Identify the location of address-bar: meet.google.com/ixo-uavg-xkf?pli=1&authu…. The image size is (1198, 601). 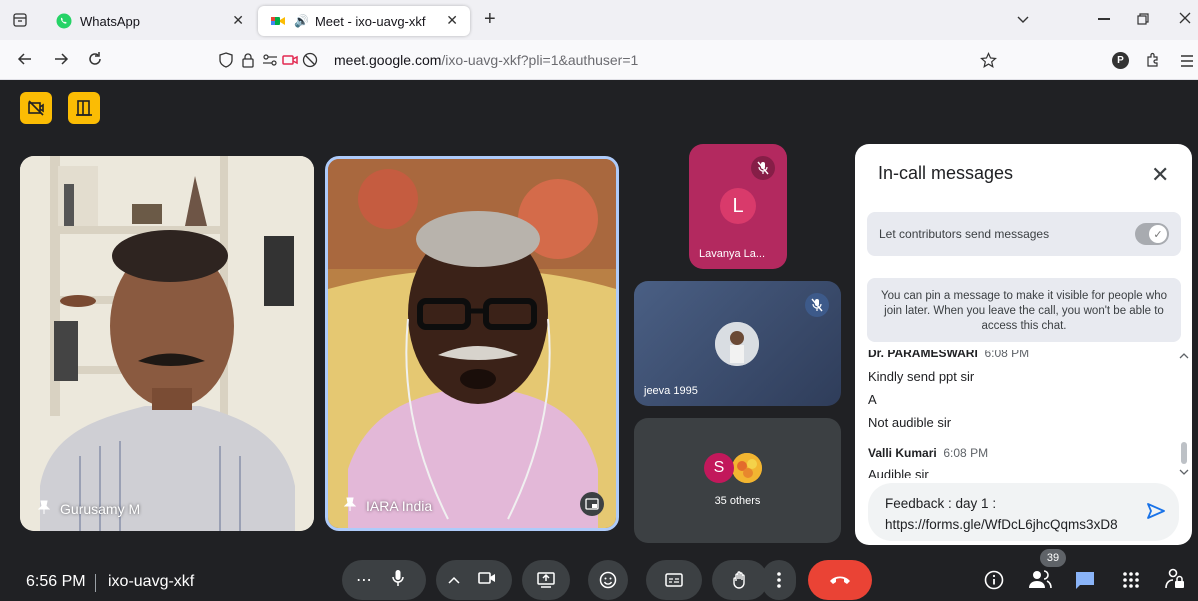
(486, 60).